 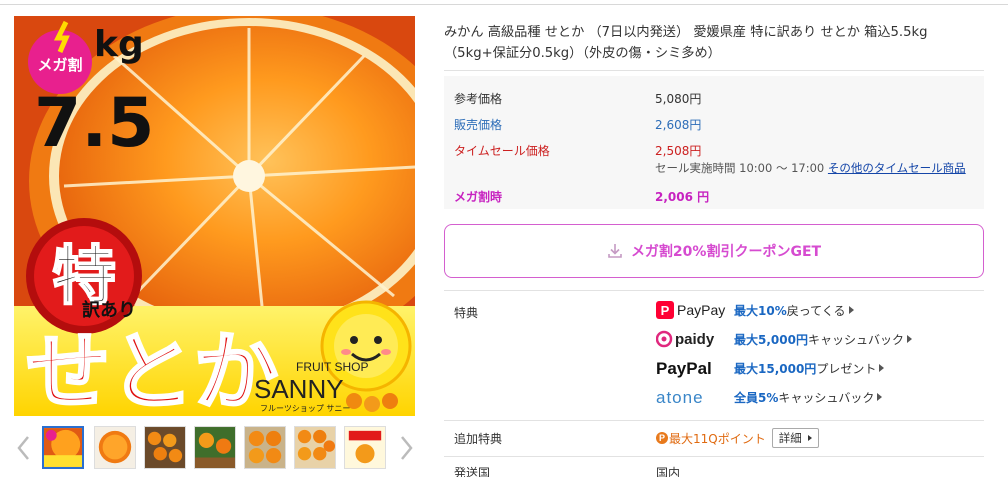 I want to click on image-weight-value: 7.5, so click(x=94, y=123).